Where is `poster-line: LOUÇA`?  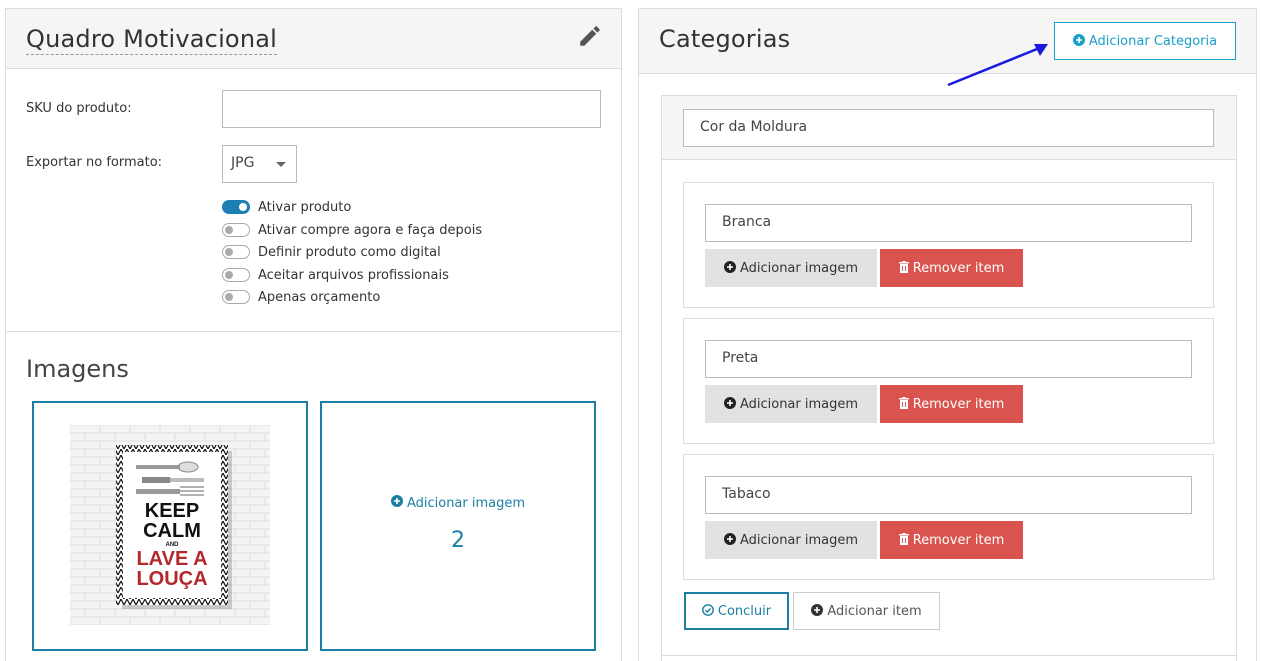
poster-line: LOUÇA is located at coordinates (172, 579).